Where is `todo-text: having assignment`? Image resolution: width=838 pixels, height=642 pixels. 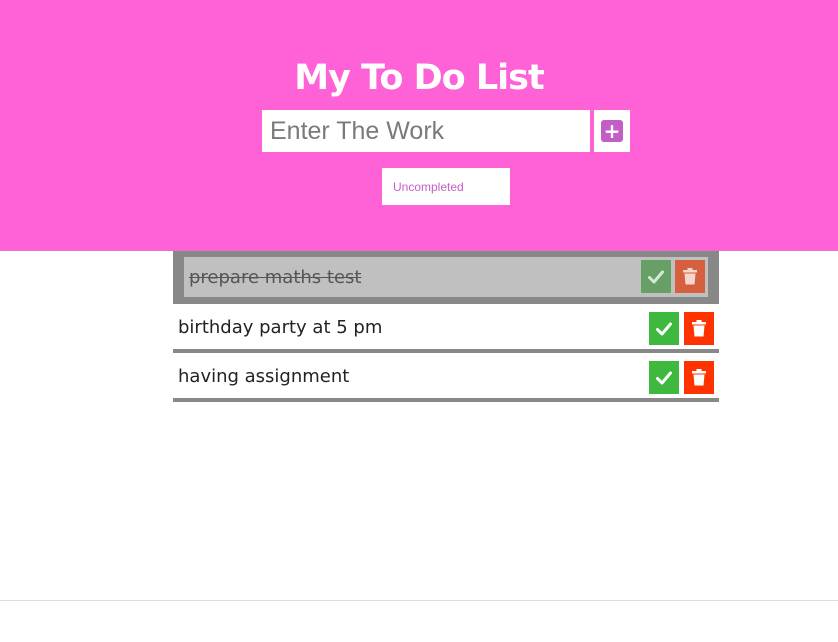 todo-text: having assignment is located at coordinates (264, 376).